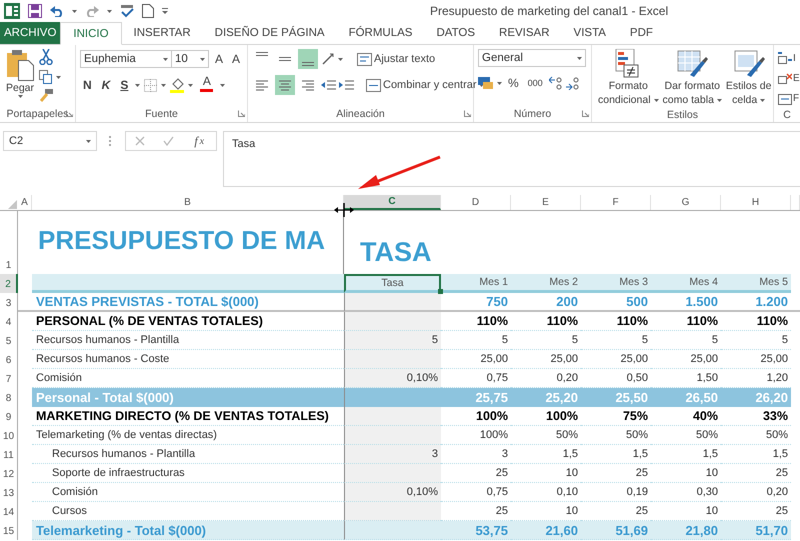 The height and width of the screenshot is (541, 800). Describe the element at coordinates (328, 85) in the screenshot. I see `decrease-indent-icon` at that location.